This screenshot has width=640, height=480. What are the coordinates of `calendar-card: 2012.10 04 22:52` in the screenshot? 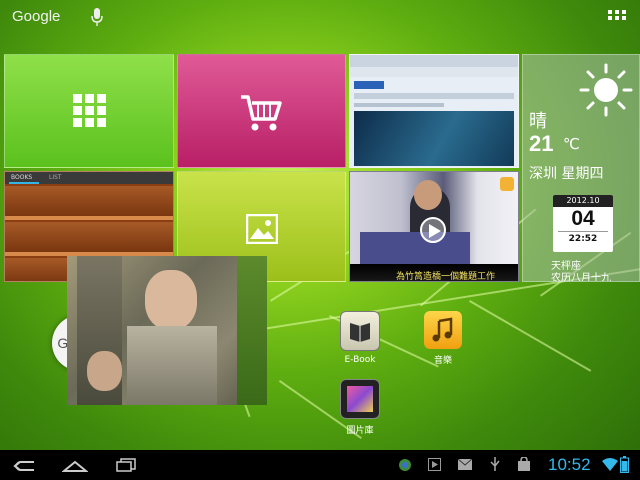 It's located at (583, 223).